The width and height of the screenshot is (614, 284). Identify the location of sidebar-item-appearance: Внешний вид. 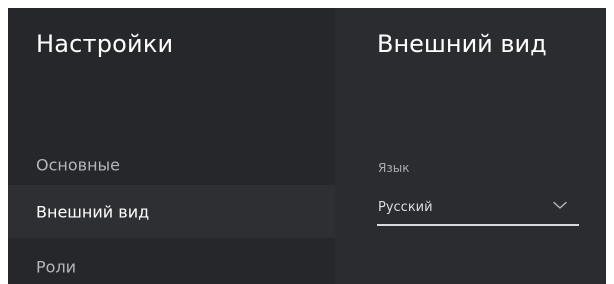
(171, 211).